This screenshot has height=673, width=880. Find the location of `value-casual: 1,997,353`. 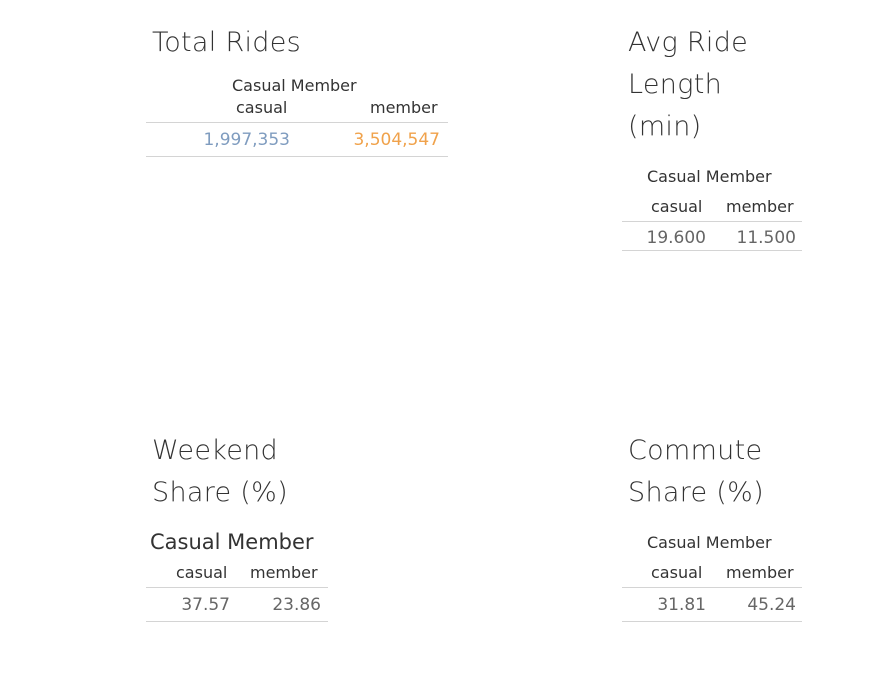

value-casual: 1,997,353 is located at coordinates (246, 140).